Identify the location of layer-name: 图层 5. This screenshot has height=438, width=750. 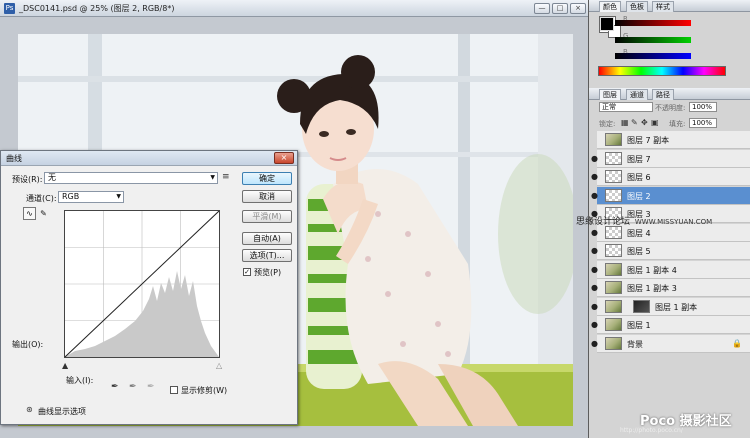
(639, 251).